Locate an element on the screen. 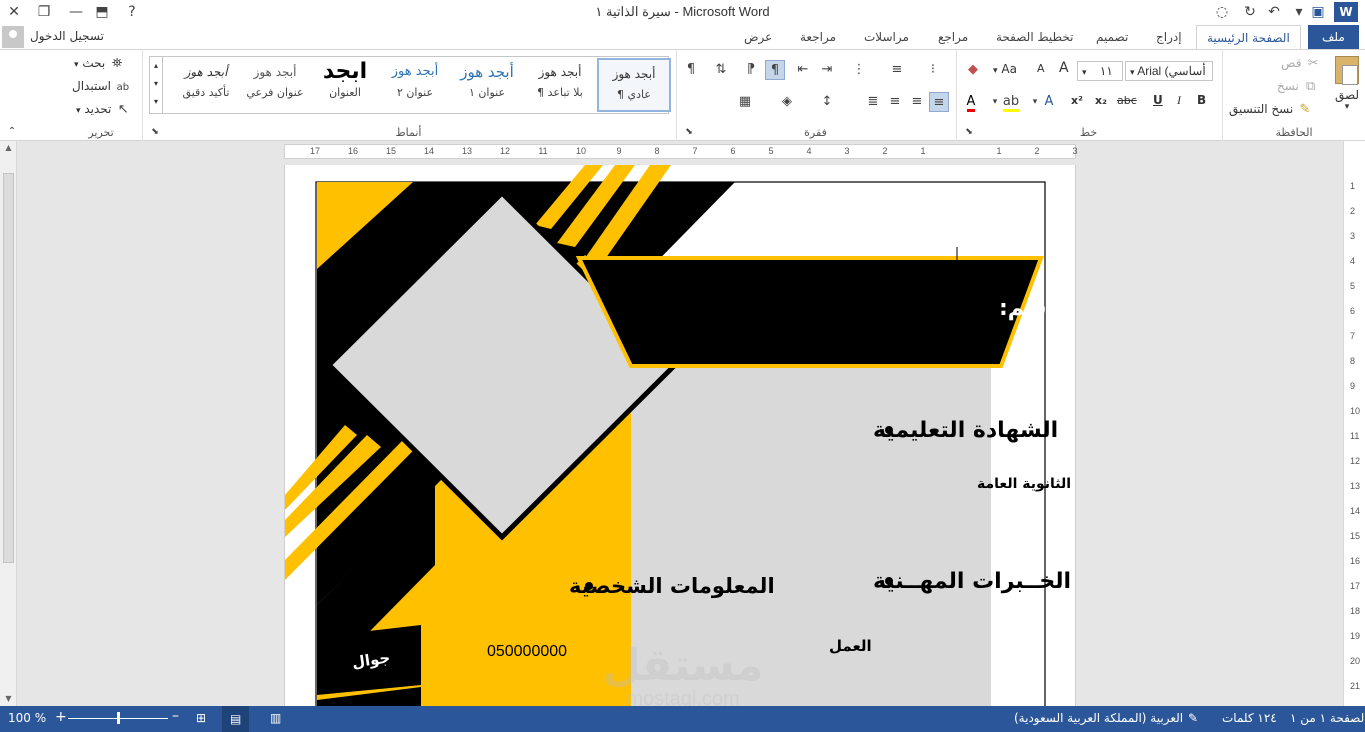  paragraph-launcher-icon: ⬊ is located at coordinates (689, 132).